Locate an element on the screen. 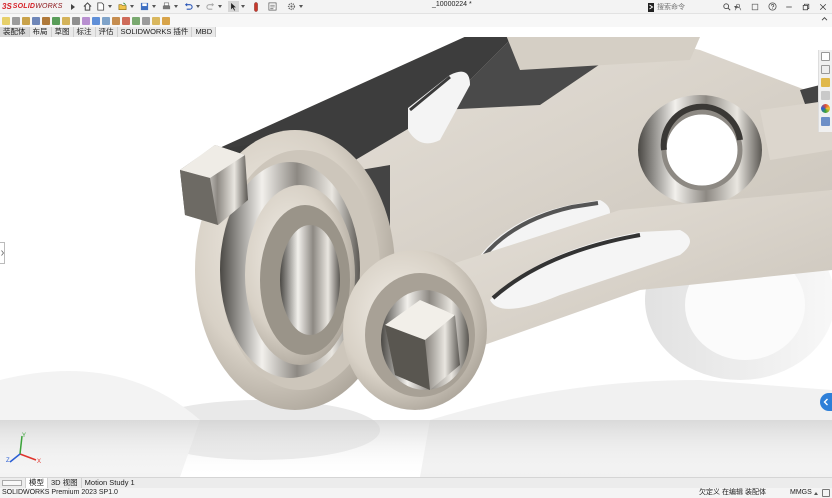 The width and height of the screenshot is (832, 498). feature-manager-toggle-handle is located at coordinates (2, 253).